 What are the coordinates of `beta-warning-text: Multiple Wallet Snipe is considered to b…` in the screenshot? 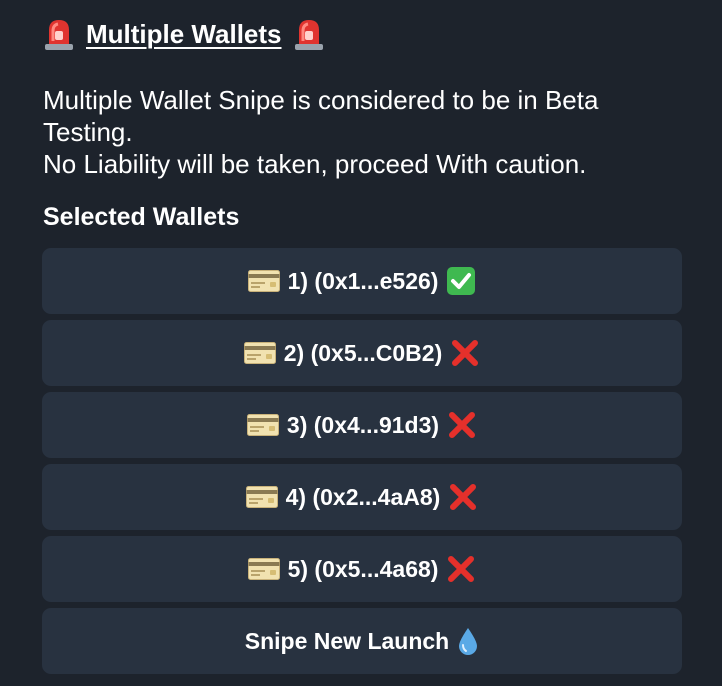 It's located at (321, 116).